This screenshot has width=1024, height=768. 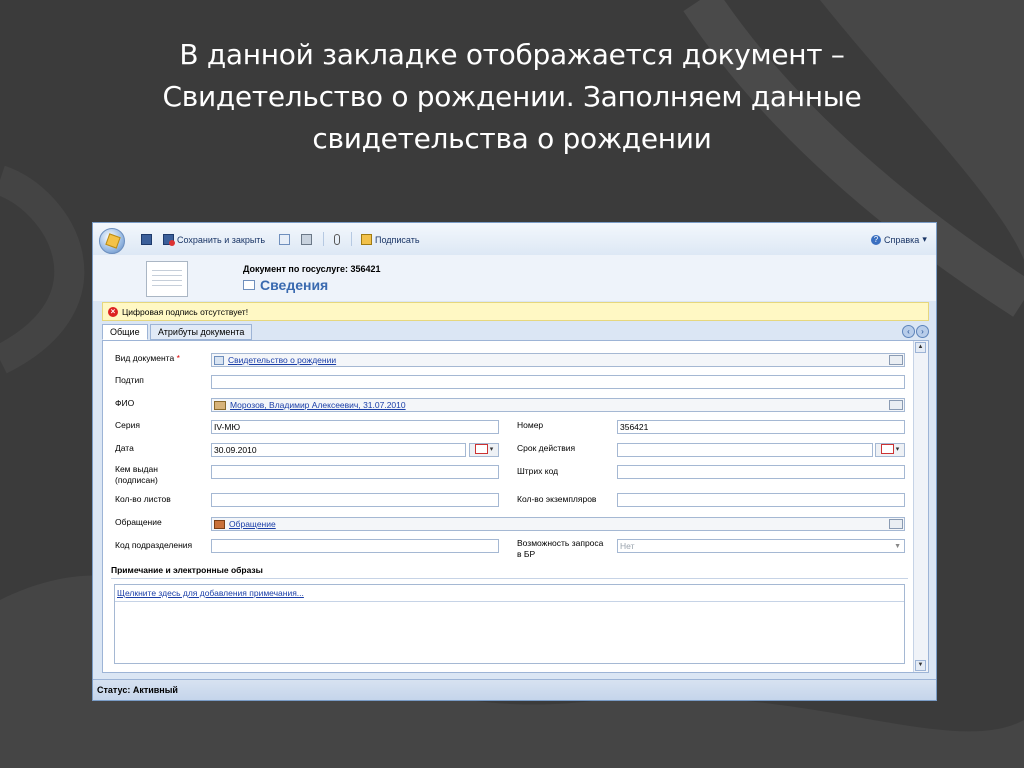 I want to click on subtype-label: Подтип, so click(x=129, y=380).